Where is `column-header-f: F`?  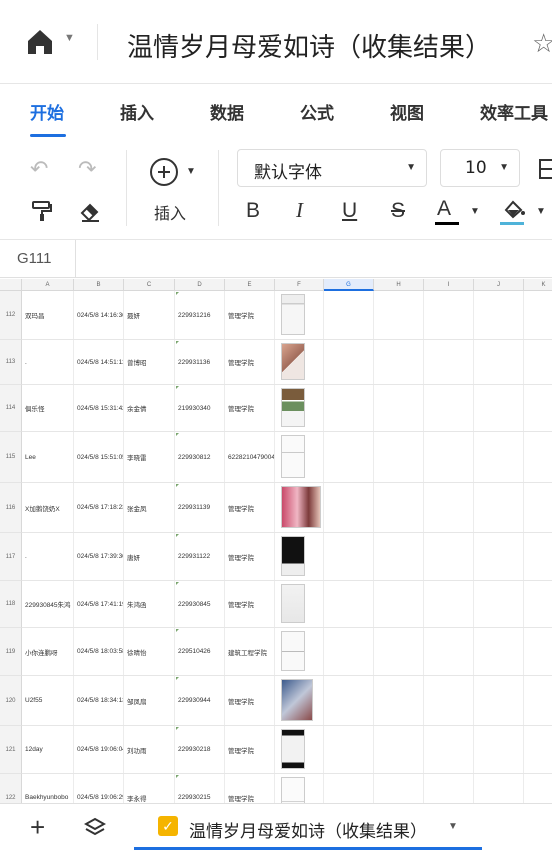
column-header-f: F is located at coordinates (299, 285).